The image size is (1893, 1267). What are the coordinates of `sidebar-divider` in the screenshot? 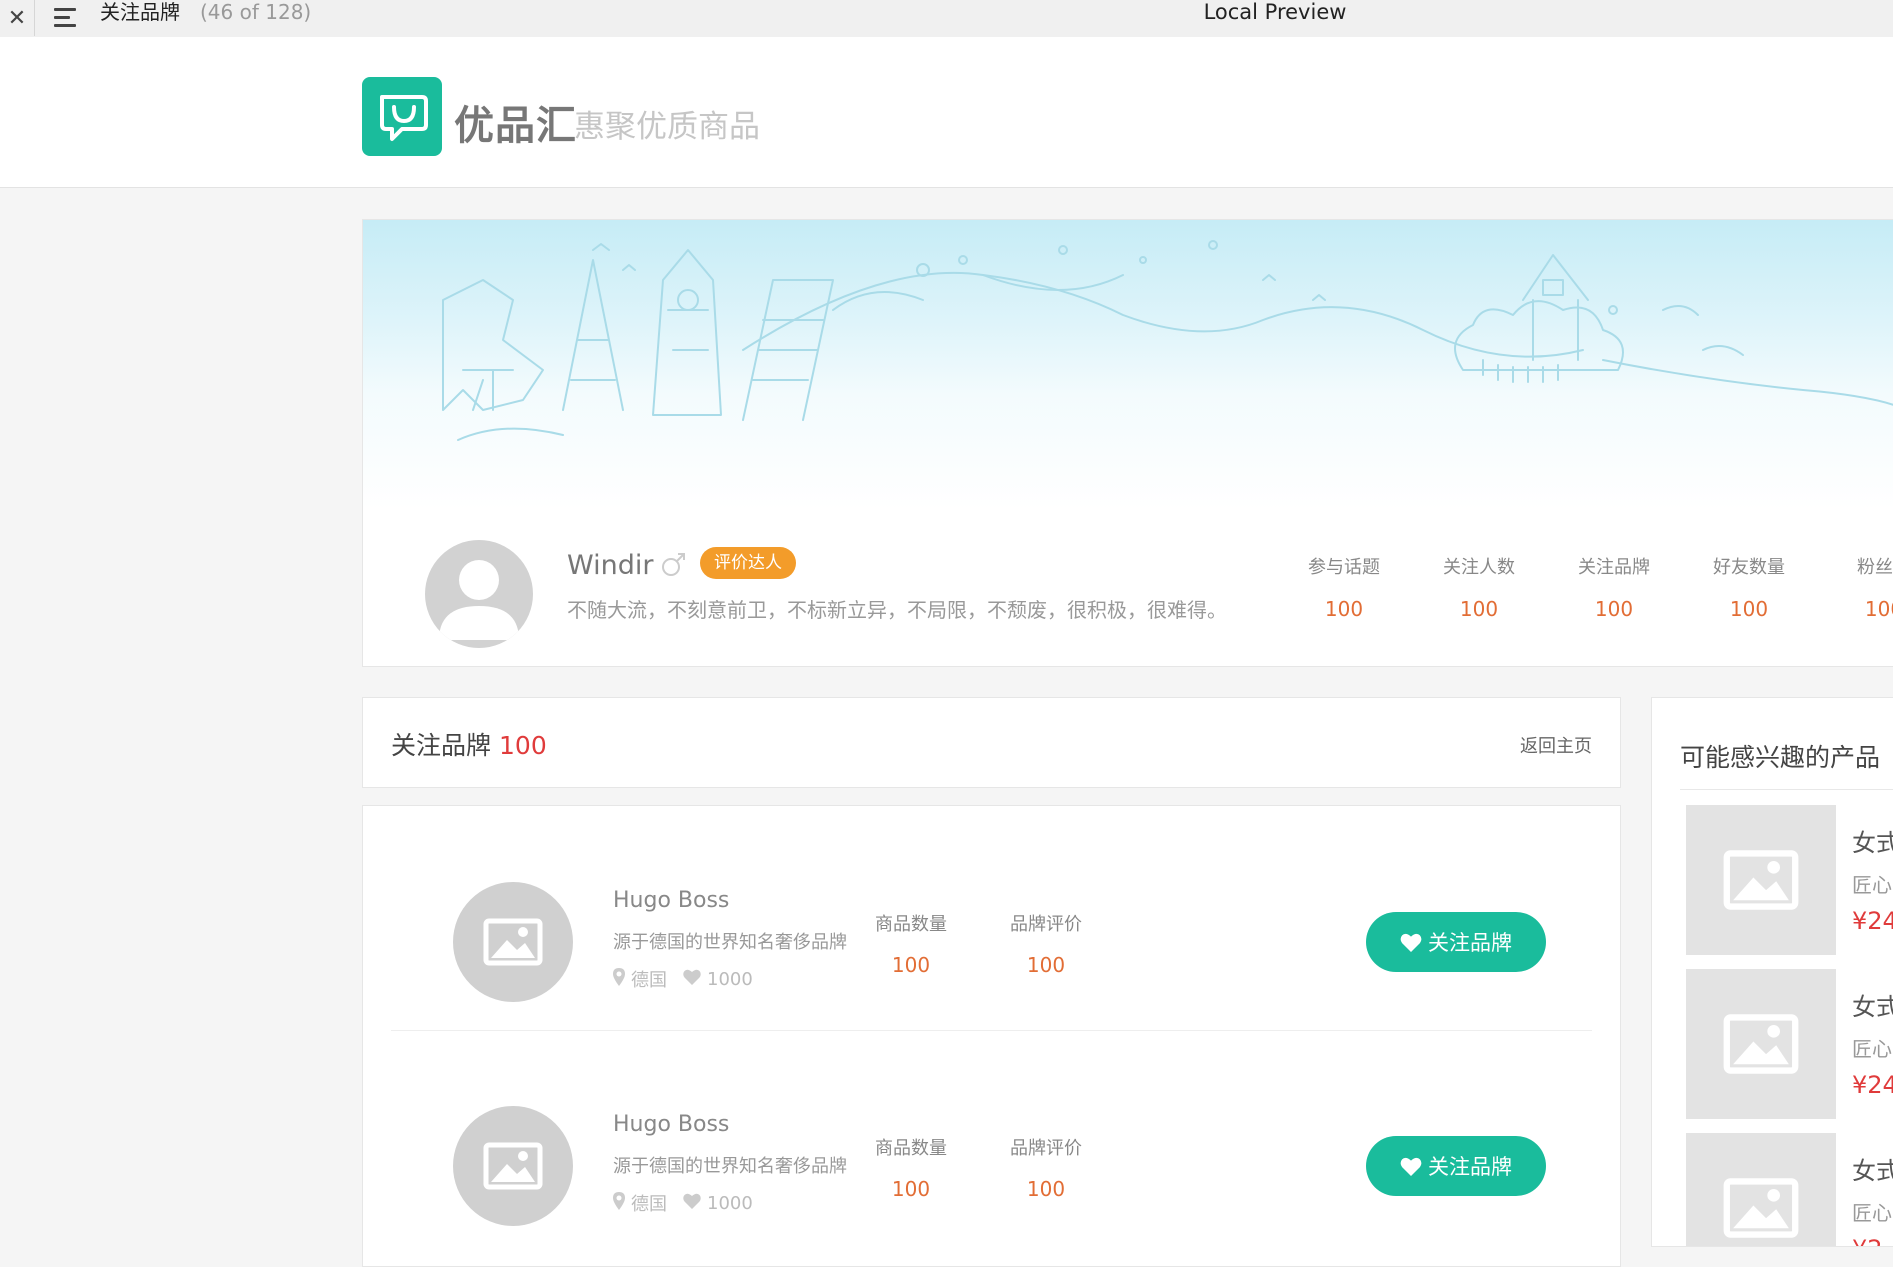 It's located at (1786, 789).